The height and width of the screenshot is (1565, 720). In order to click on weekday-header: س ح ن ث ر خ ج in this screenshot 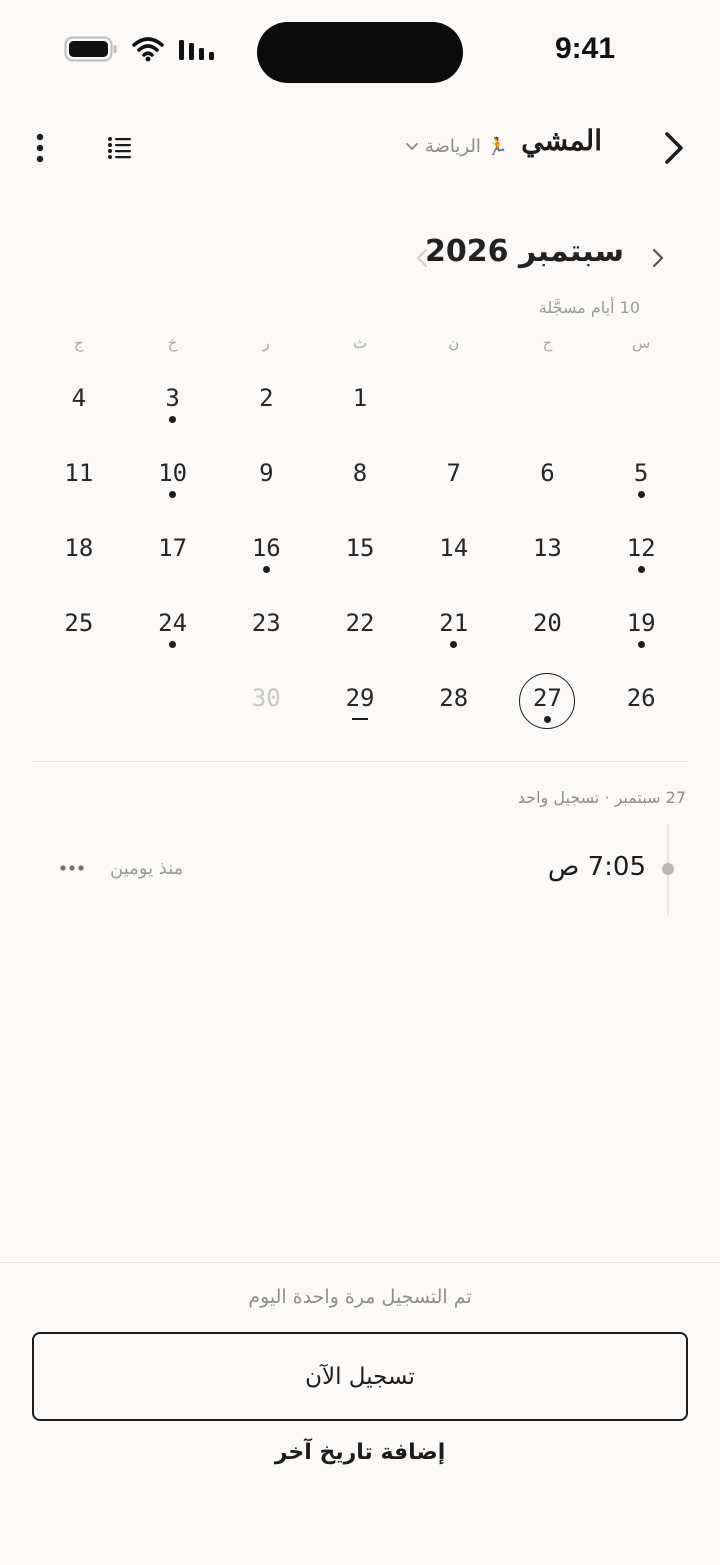, I will do `click(360, 343)`.